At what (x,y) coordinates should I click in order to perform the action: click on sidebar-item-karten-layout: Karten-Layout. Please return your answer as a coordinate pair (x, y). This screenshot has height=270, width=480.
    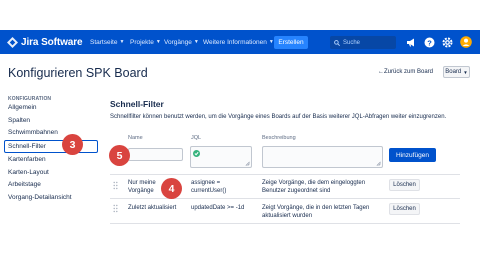
    Looking at the image, I should click on (28, 173).